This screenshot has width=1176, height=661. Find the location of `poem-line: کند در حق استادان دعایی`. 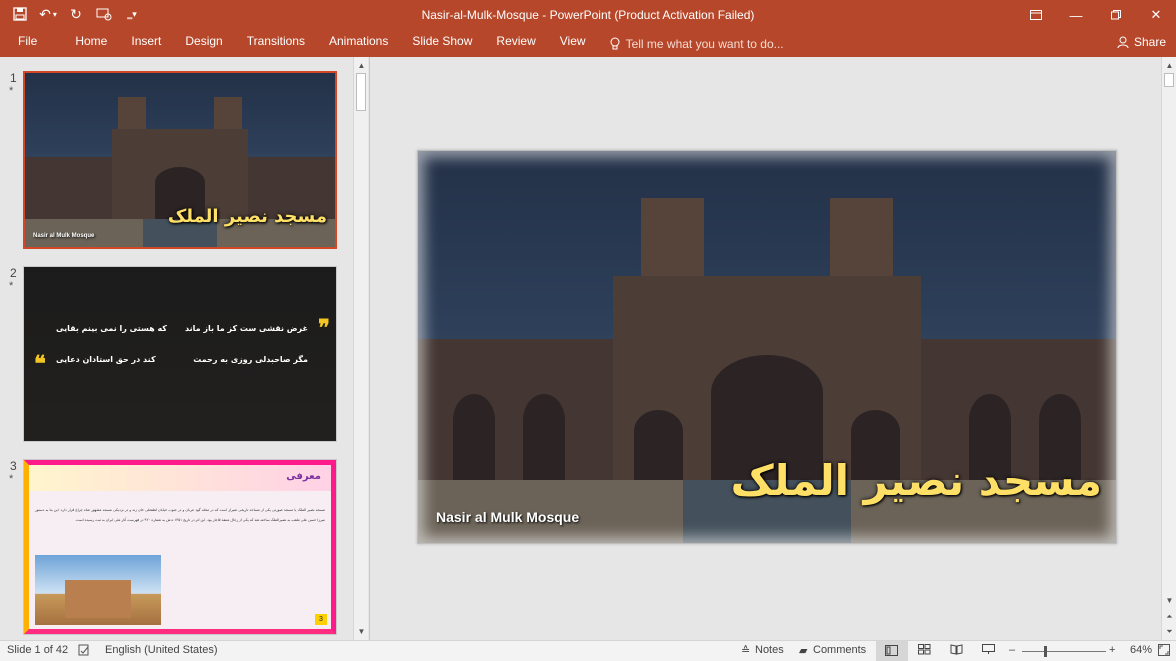

poem-line: کند در حق استادان دعایی is located at coordinates (106, 359).